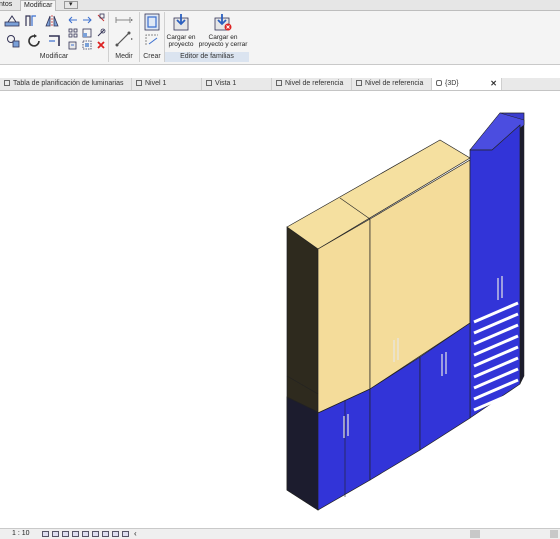 This screenshot has width=560, height=539. What do you see at coordinates (125, 534) in the screenshot?
I see `hide-isolate-icon` at bounding box center [125, 534].